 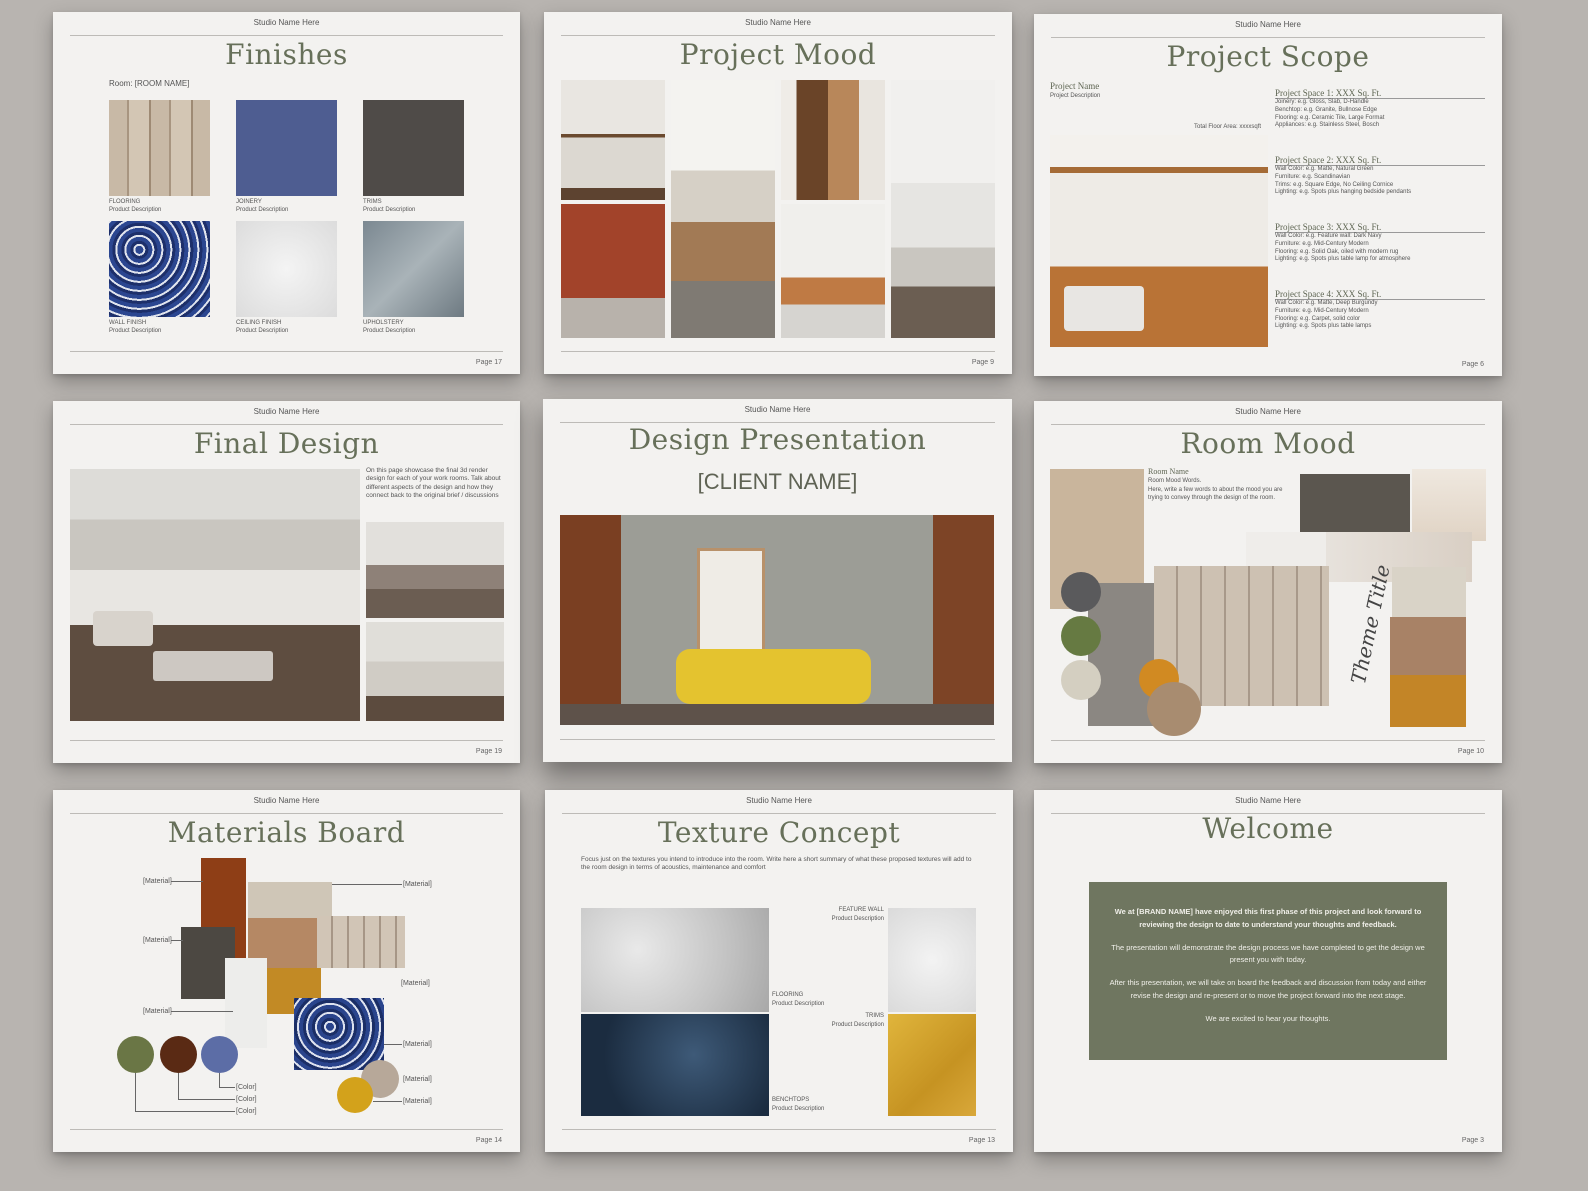 I want to click on texture-label: FEATURE WALL, so click(x=861, y=910).